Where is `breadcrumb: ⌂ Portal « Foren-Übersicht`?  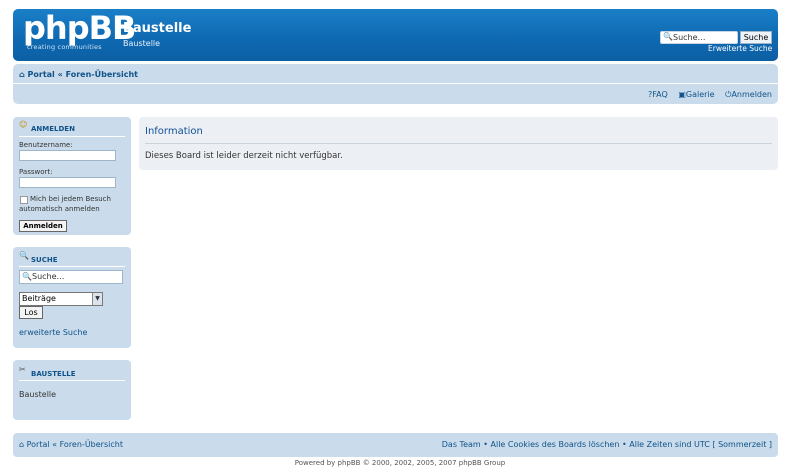 breadcrumb: ⌂ Portal « Foren-Übersicht is located at coordinates (78, 74).